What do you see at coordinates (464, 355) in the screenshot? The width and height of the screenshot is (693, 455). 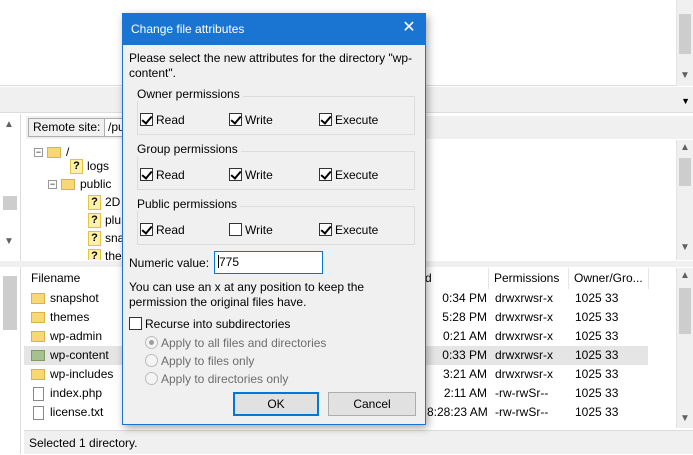 I see `file-modified: 0:33 PM` at bounding box center [464, 355].